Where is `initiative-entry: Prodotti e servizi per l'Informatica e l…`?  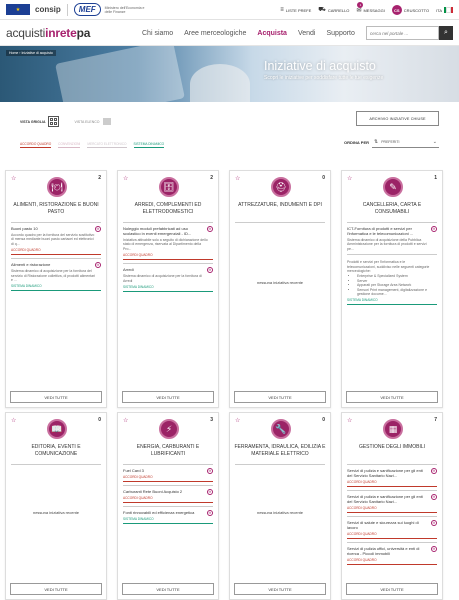 initiative-entry: Prodotti e servizi per l'Informatica e l… is located at coordinates (392, 280).